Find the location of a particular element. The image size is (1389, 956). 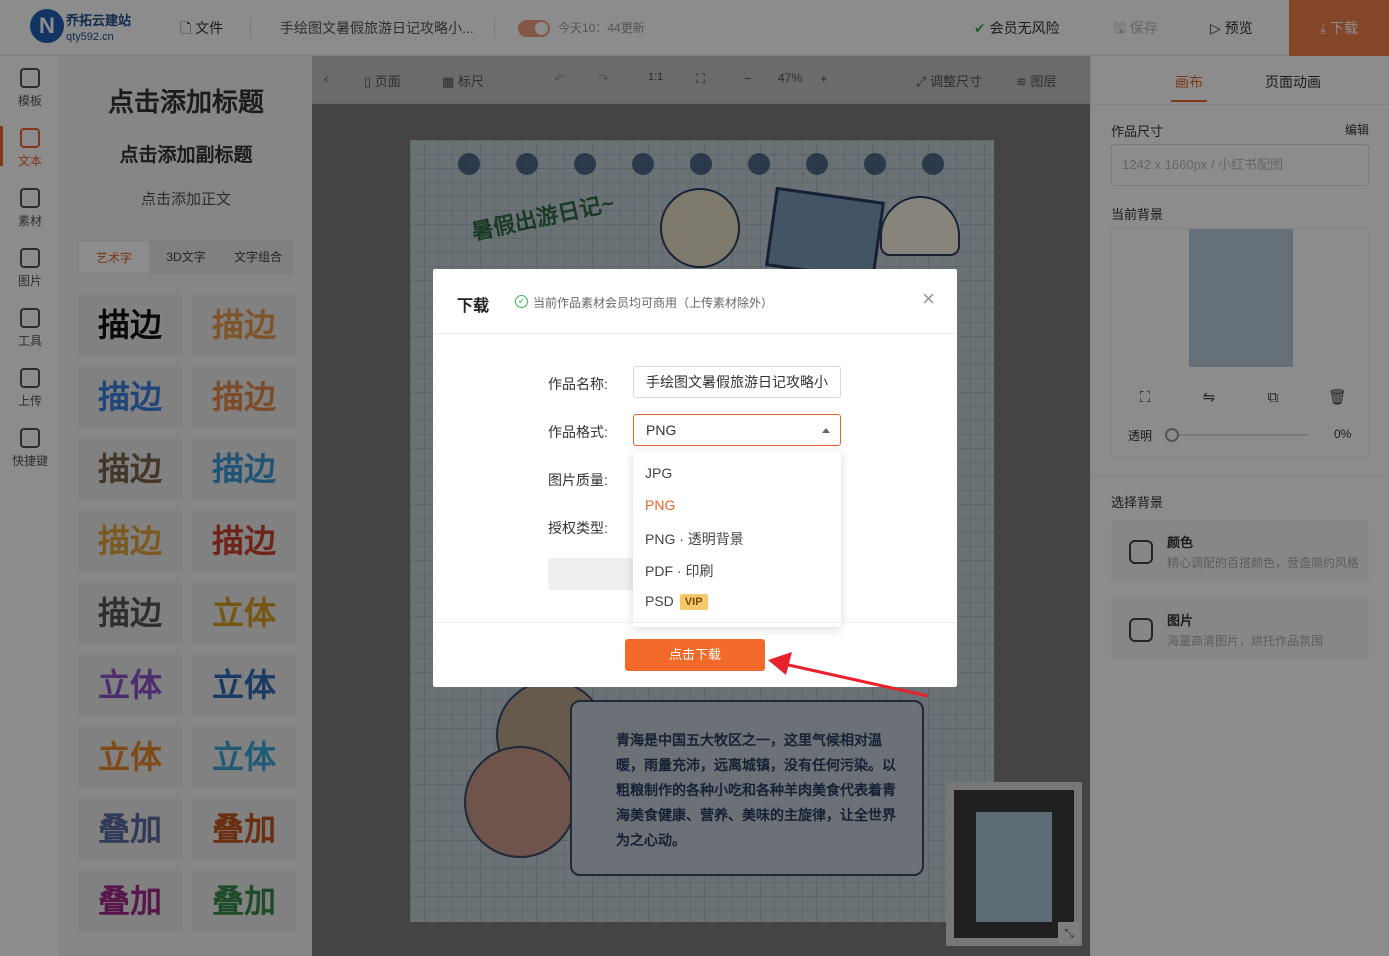

quality-label: 图片质量: is located at coordinates (578, 480).